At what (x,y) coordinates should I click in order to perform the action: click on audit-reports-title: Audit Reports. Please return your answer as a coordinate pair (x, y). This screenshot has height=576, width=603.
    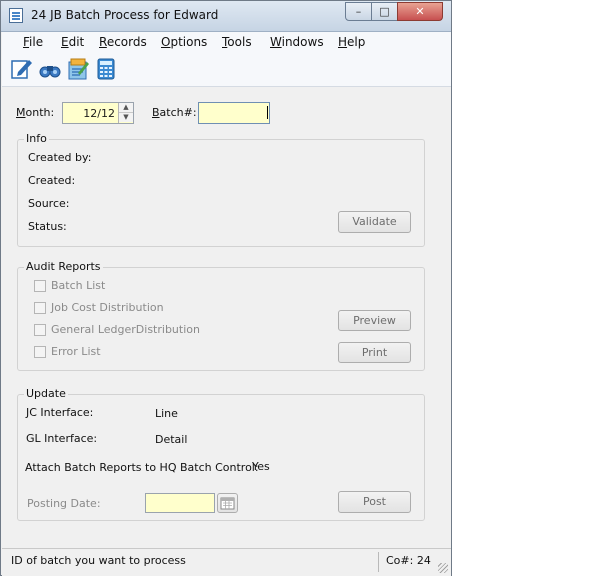
    Looking at the image, I should click on (63, 266).